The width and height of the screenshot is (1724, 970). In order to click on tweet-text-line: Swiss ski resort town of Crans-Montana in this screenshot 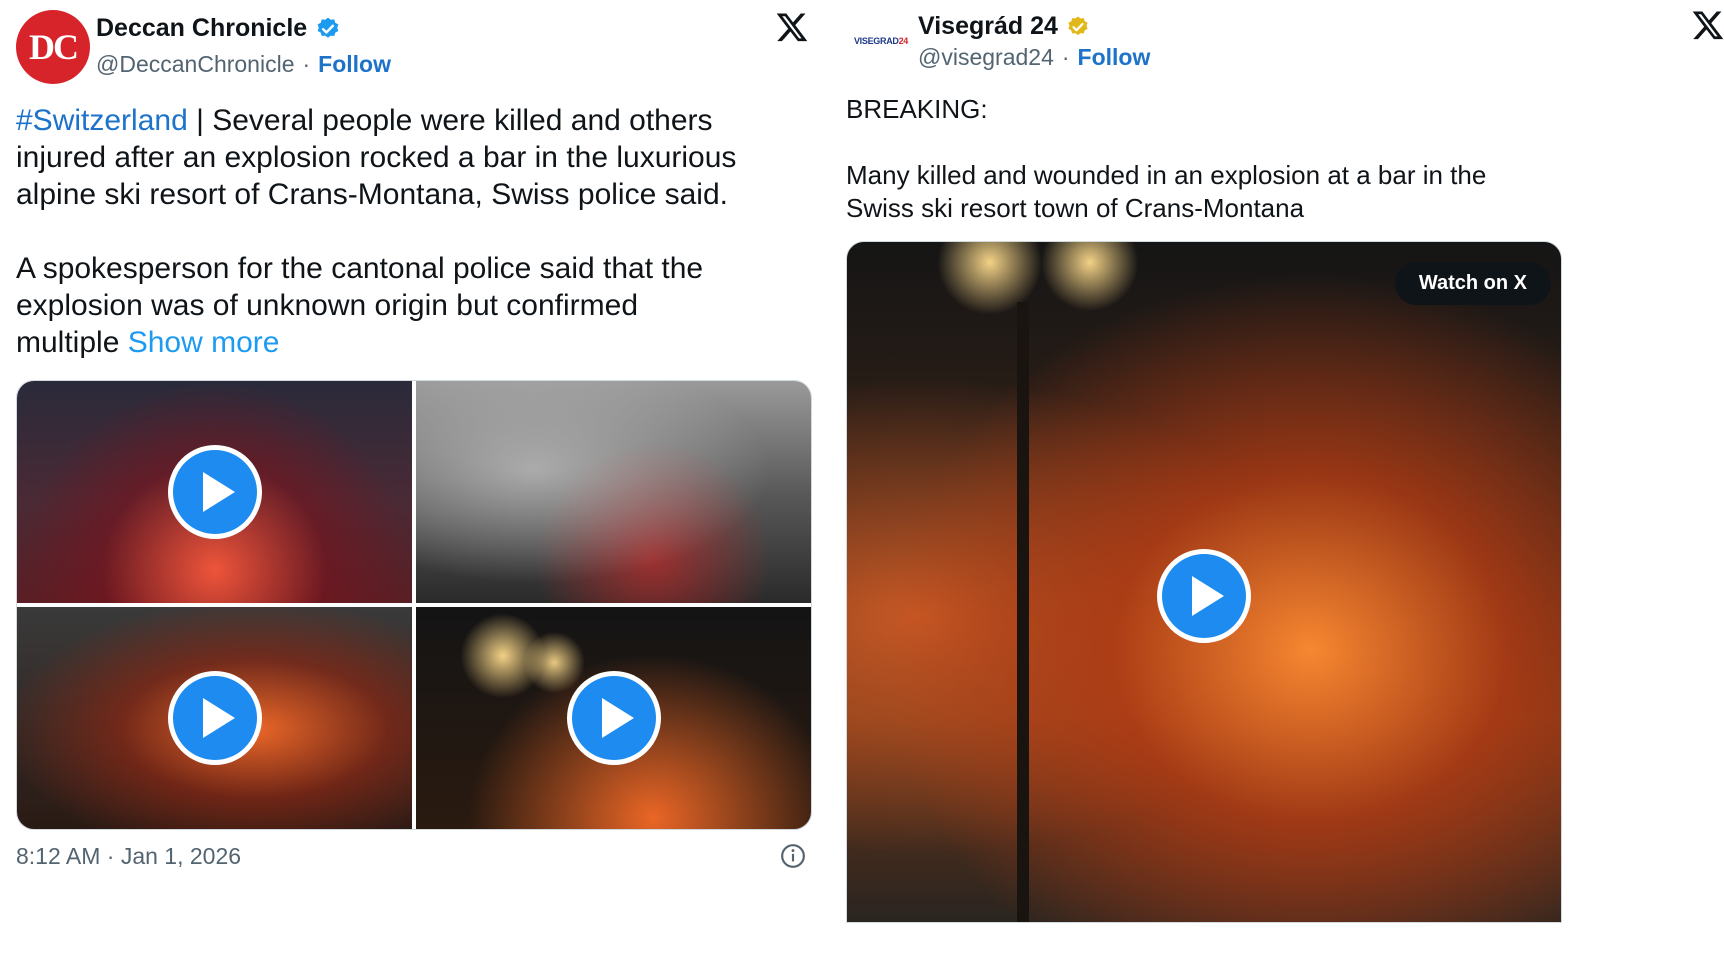, I will do `click(1075, 208)`.